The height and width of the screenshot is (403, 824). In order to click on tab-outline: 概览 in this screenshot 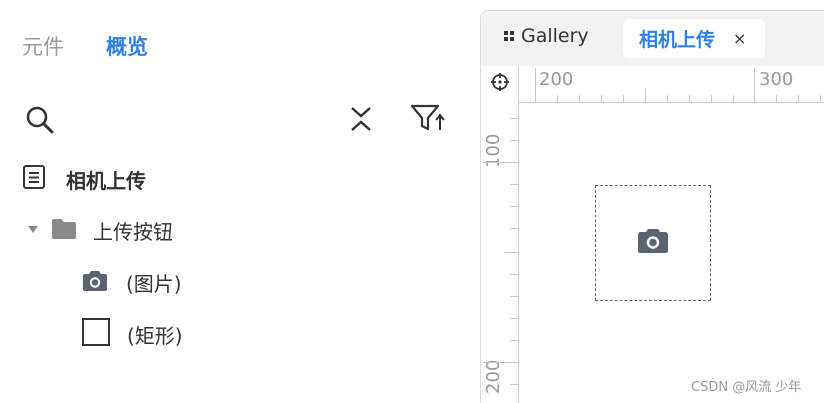, I will do `click(127, 47)`.